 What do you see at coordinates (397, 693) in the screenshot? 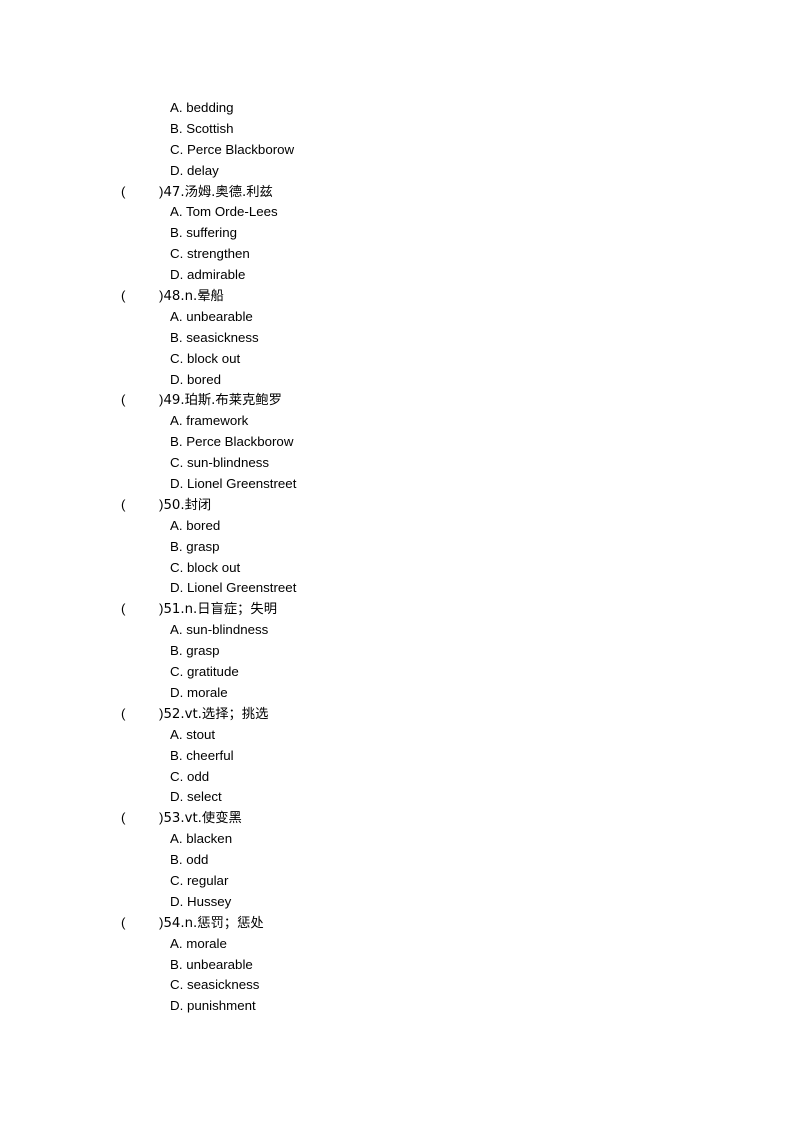
I see `option-row: D. morale` at bounding box center [397, 693].